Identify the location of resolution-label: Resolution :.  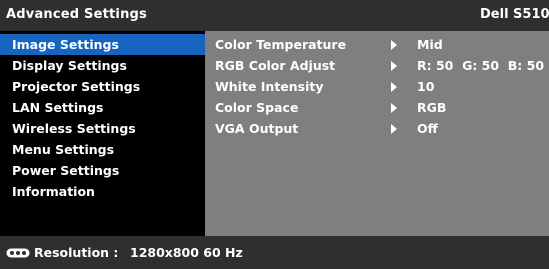
(76, 252).